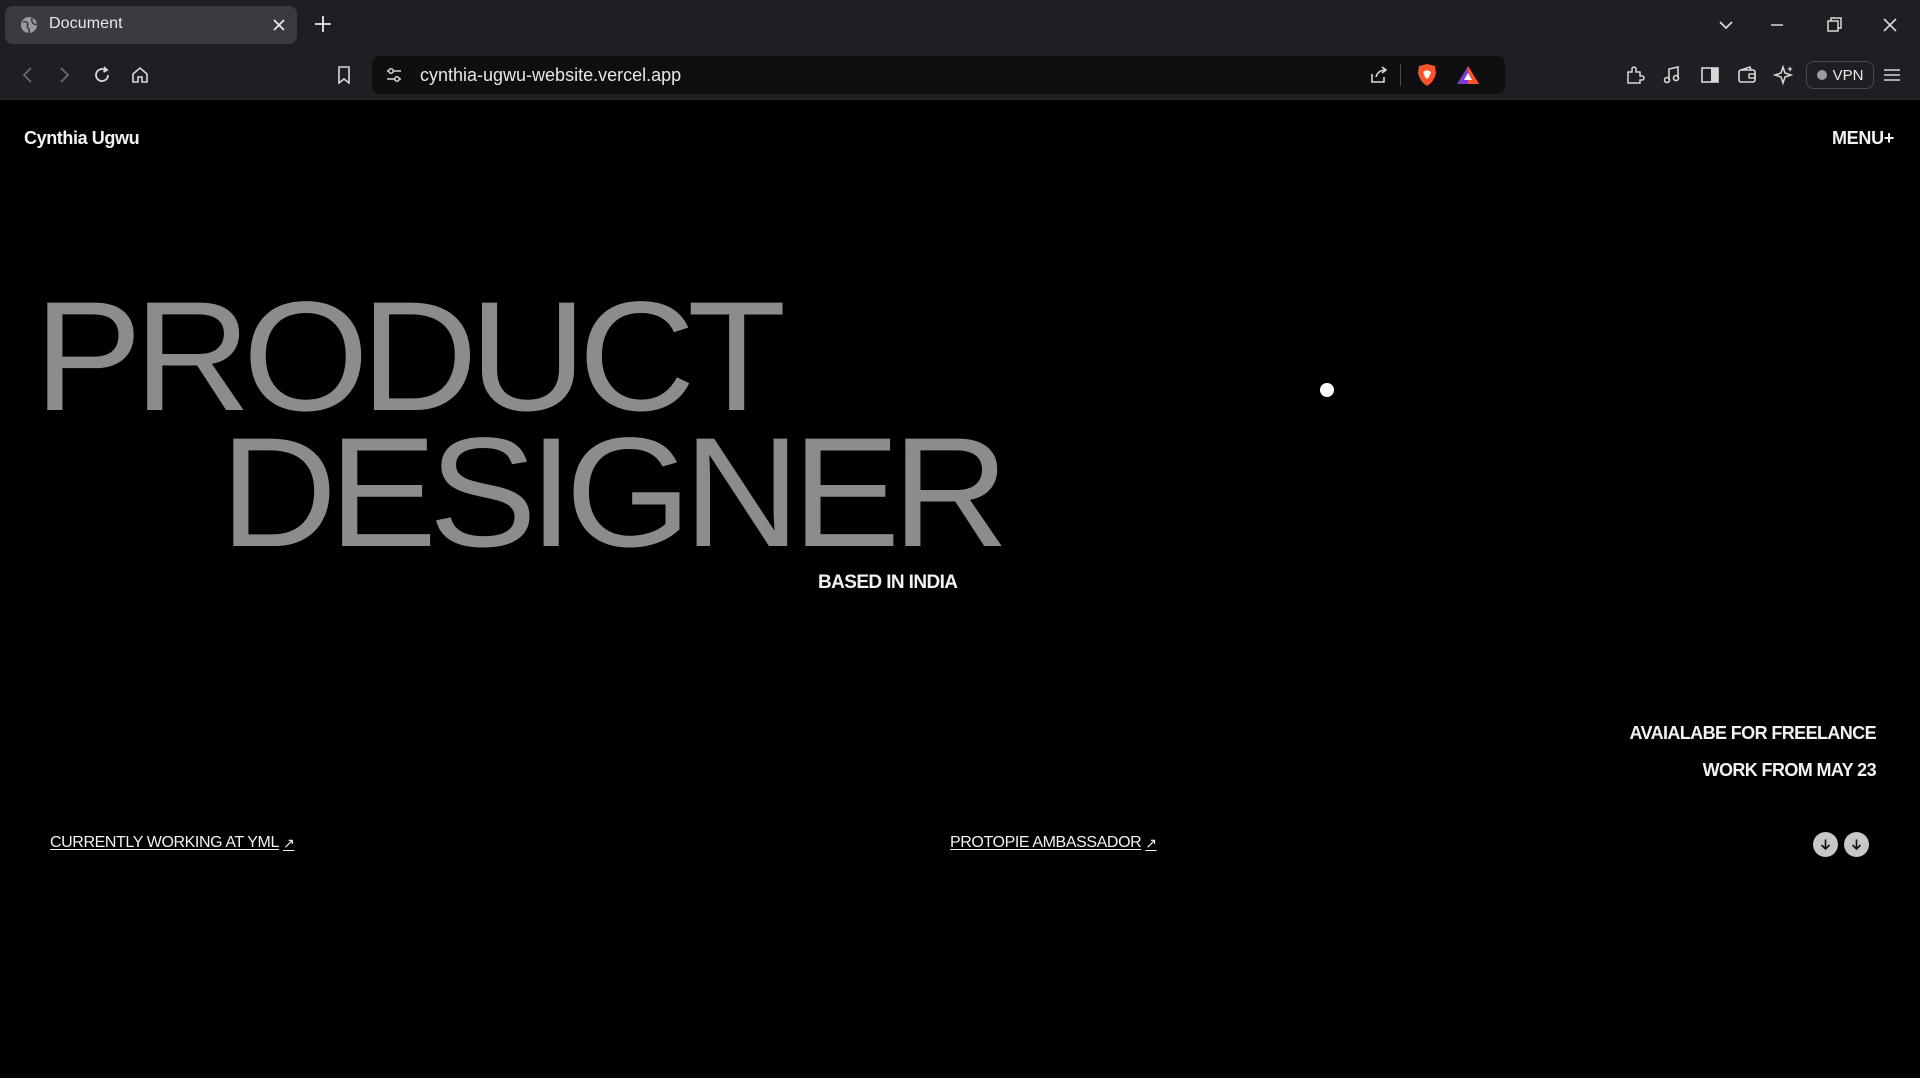 This screenshot has width=1920, height=1078. I want to click on forward-icon, so click(64, 75).